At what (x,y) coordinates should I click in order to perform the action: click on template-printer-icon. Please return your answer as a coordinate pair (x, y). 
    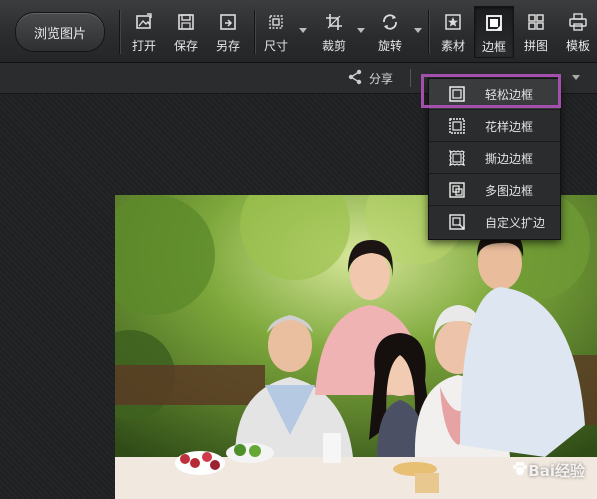
    Looking at the image, I should click on (578, 22).